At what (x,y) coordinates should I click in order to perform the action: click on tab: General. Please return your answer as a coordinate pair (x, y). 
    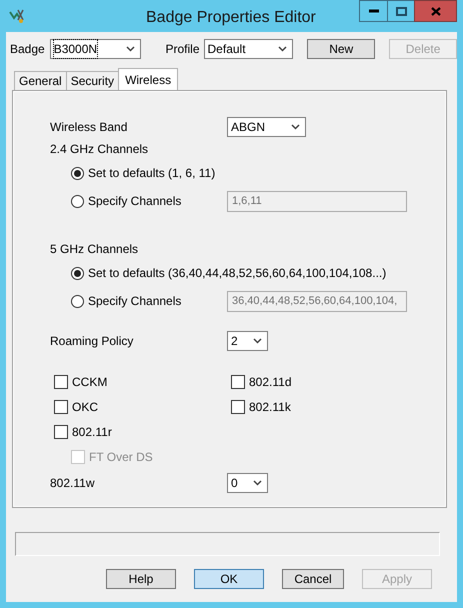
    Looking at the image, I should click on (40, 80).